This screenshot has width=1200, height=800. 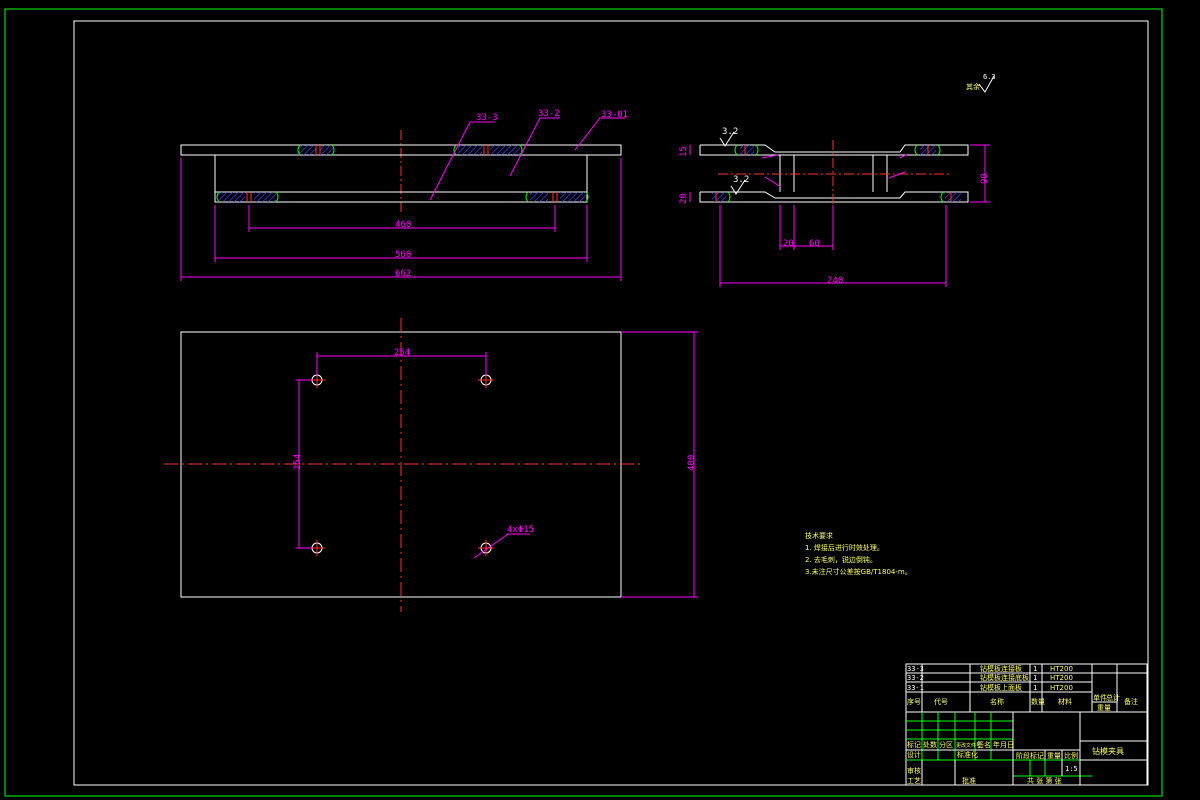 What do you see at coordinates (914, 744) in the screenshot?
I see `sig-mark: 标记` at bounding box center [914, 744].